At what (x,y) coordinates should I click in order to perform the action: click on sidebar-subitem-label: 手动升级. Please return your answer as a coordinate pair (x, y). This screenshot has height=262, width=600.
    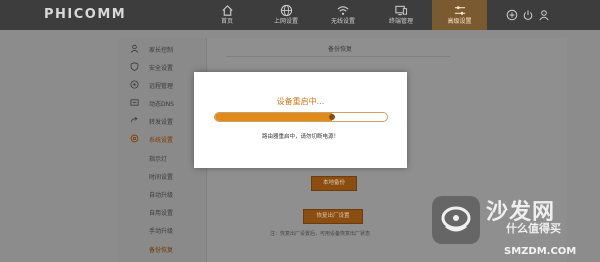
    Looking at the image, I should click on (161, 231).